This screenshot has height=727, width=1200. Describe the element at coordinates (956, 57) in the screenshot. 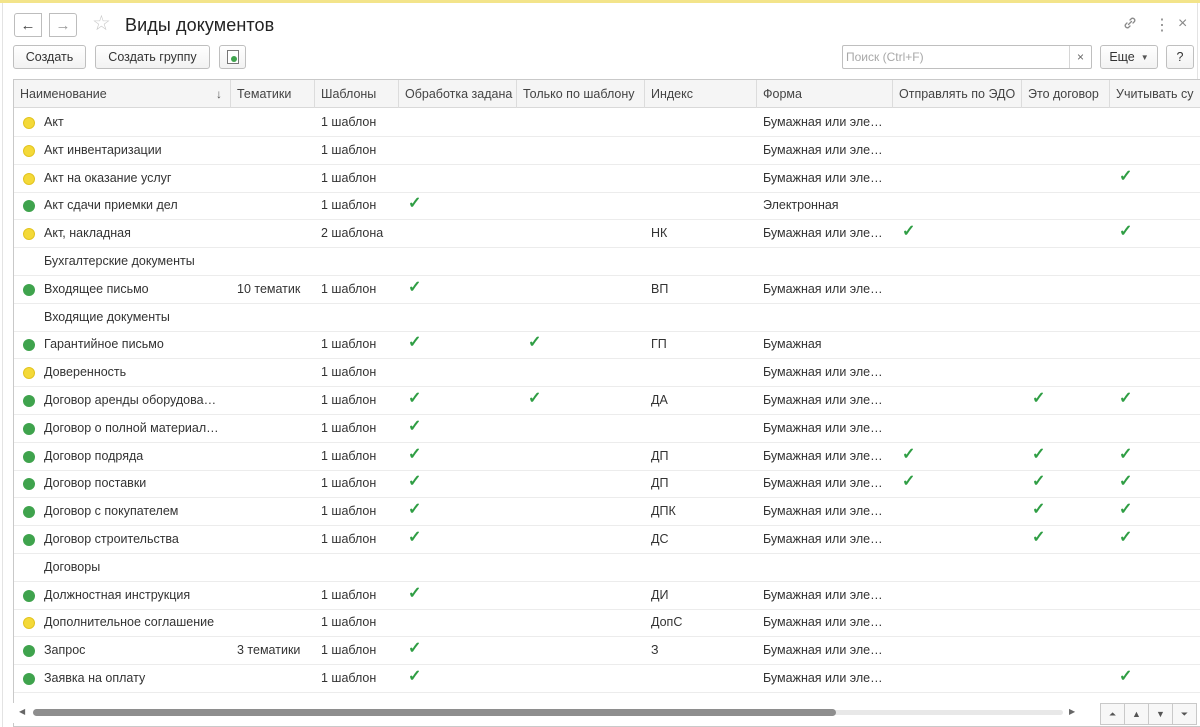

I see `search-input` at that location.